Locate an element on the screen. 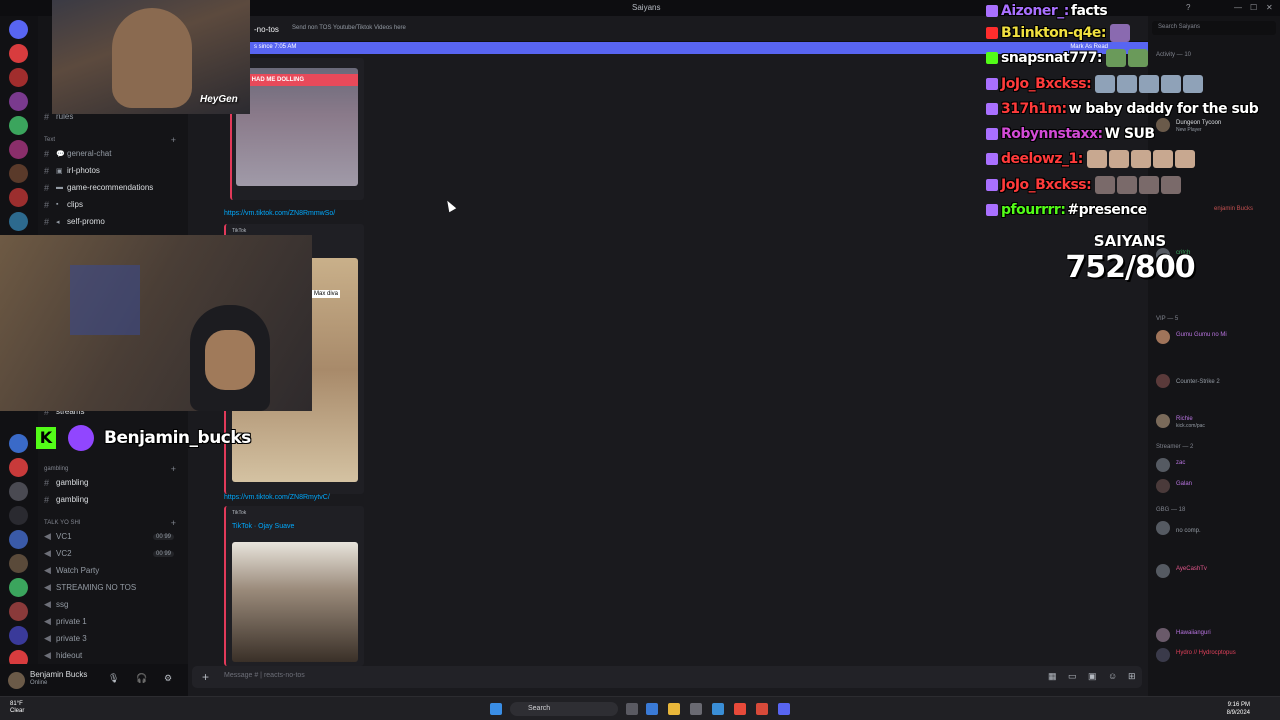 The image size is (1280, 720). member-name: AyeCashTv is located at coordinates (1191, 569).